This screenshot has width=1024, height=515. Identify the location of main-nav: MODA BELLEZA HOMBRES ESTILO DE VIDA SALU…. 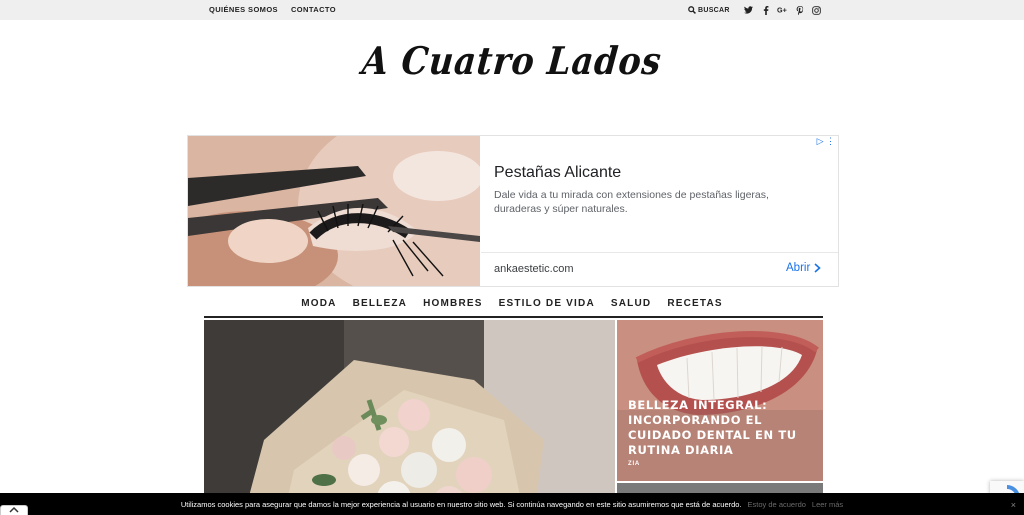
(512, 303).